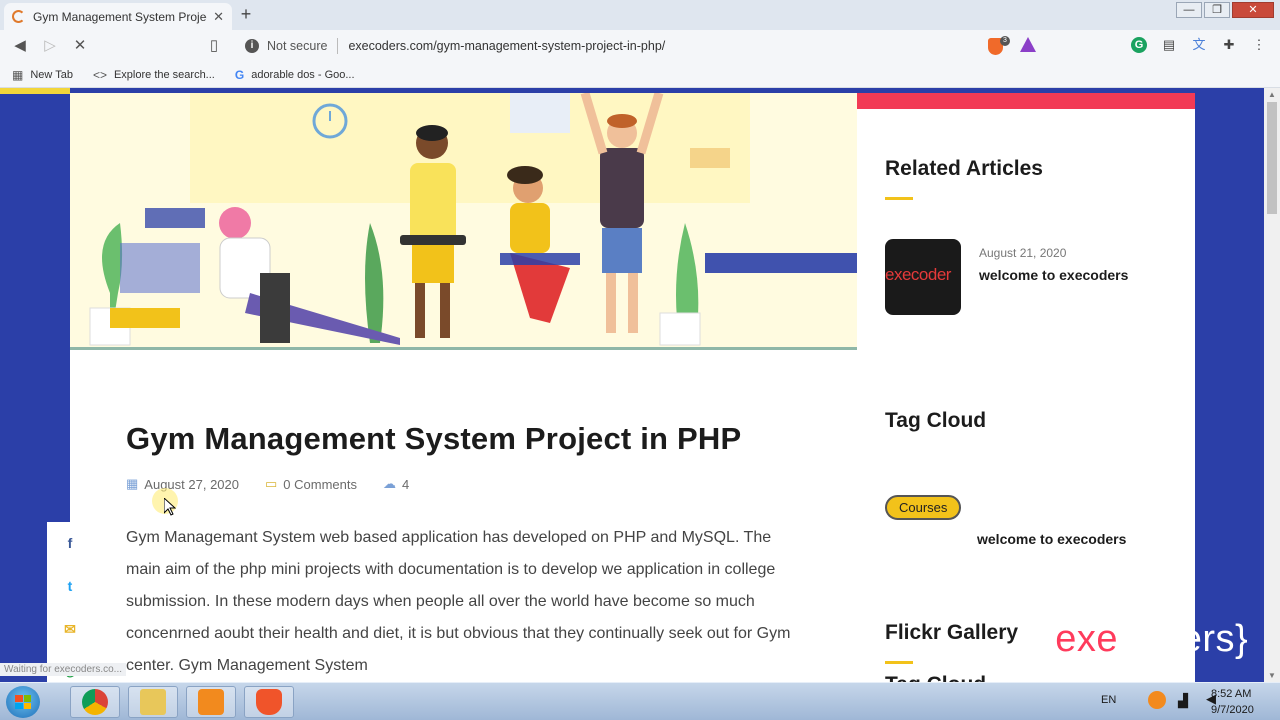 The image size is (1280, 720). What do you see at coordinates (1028, 44) in the screenshot?
I see `brave-rewards-icon` at bounding box center [1028, 44].